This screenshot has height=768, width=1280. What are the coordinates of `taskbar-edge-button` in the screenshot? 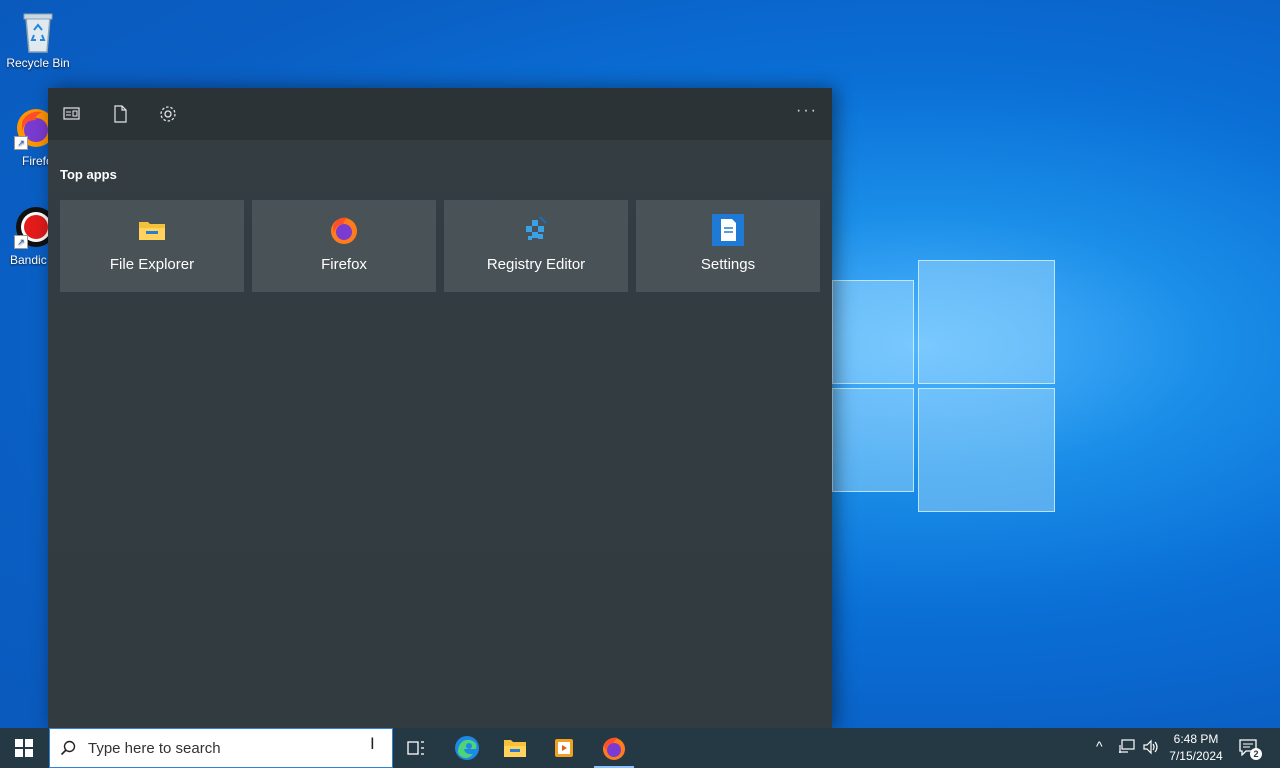 It's located at (467, 748).